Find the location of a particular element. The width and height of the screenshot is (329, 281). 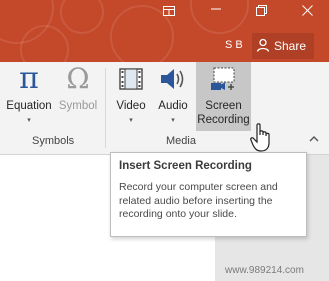

symbol-label: Symbol is located at coordinates (78, 106).